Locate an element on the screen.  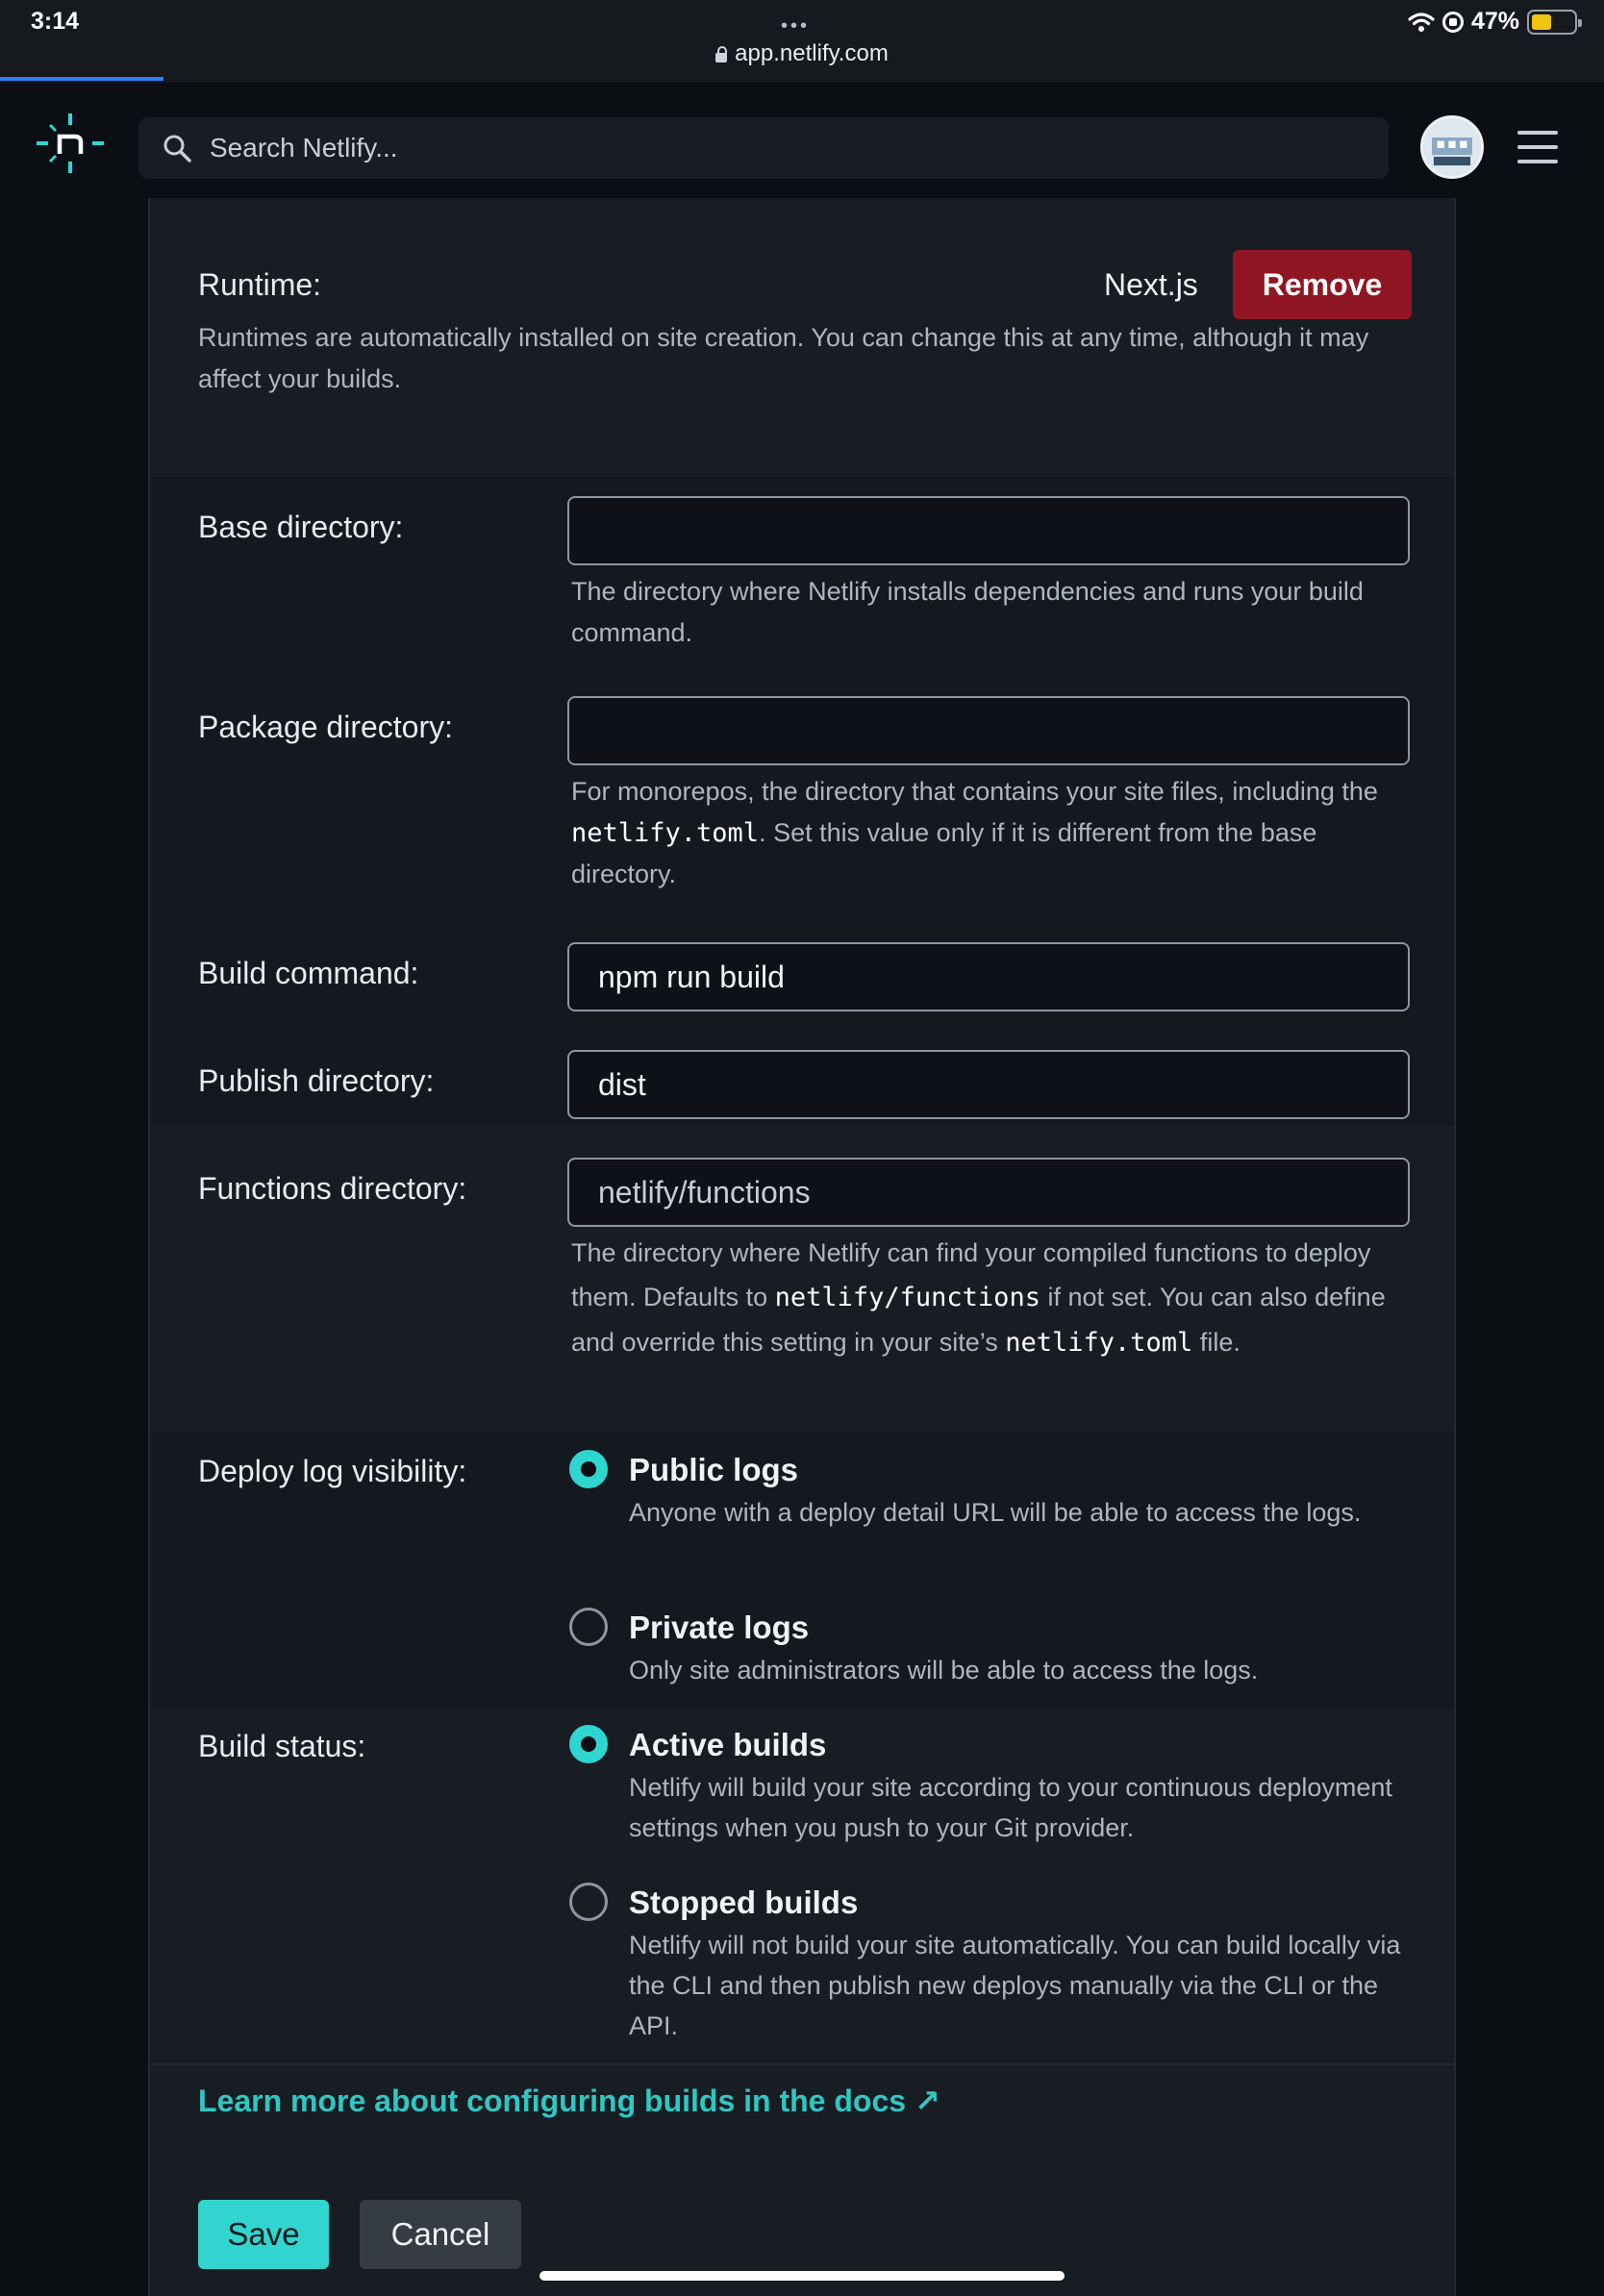
orientation-lock-icon is located at coordinates (1452, 22).